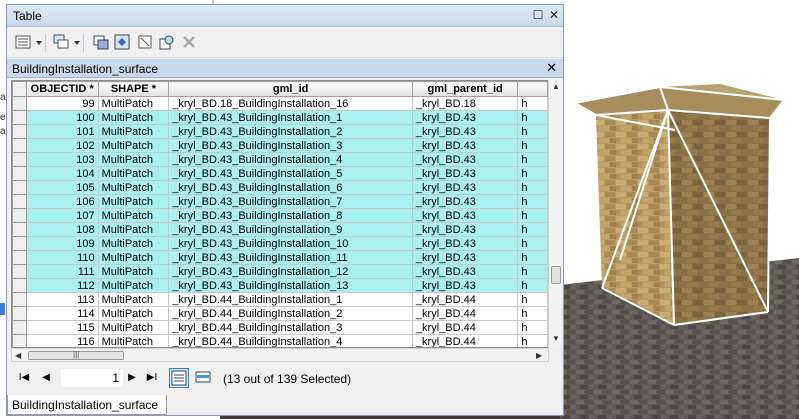 This screenshot has height=419, width=799. I want to click on cell-gml-id: _kryl_BD.18_BuildingInstallation_16, so click(290, 103).